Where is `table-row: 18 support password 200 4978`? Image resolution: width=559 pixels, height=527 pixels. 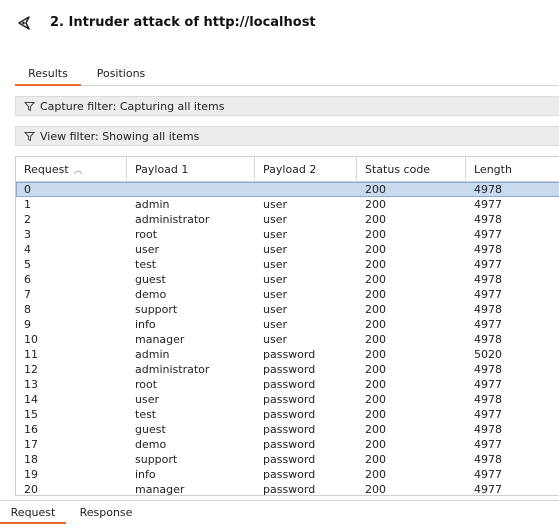
table-row: 18 support password 200 4978 is located at coordinates (287, 459).